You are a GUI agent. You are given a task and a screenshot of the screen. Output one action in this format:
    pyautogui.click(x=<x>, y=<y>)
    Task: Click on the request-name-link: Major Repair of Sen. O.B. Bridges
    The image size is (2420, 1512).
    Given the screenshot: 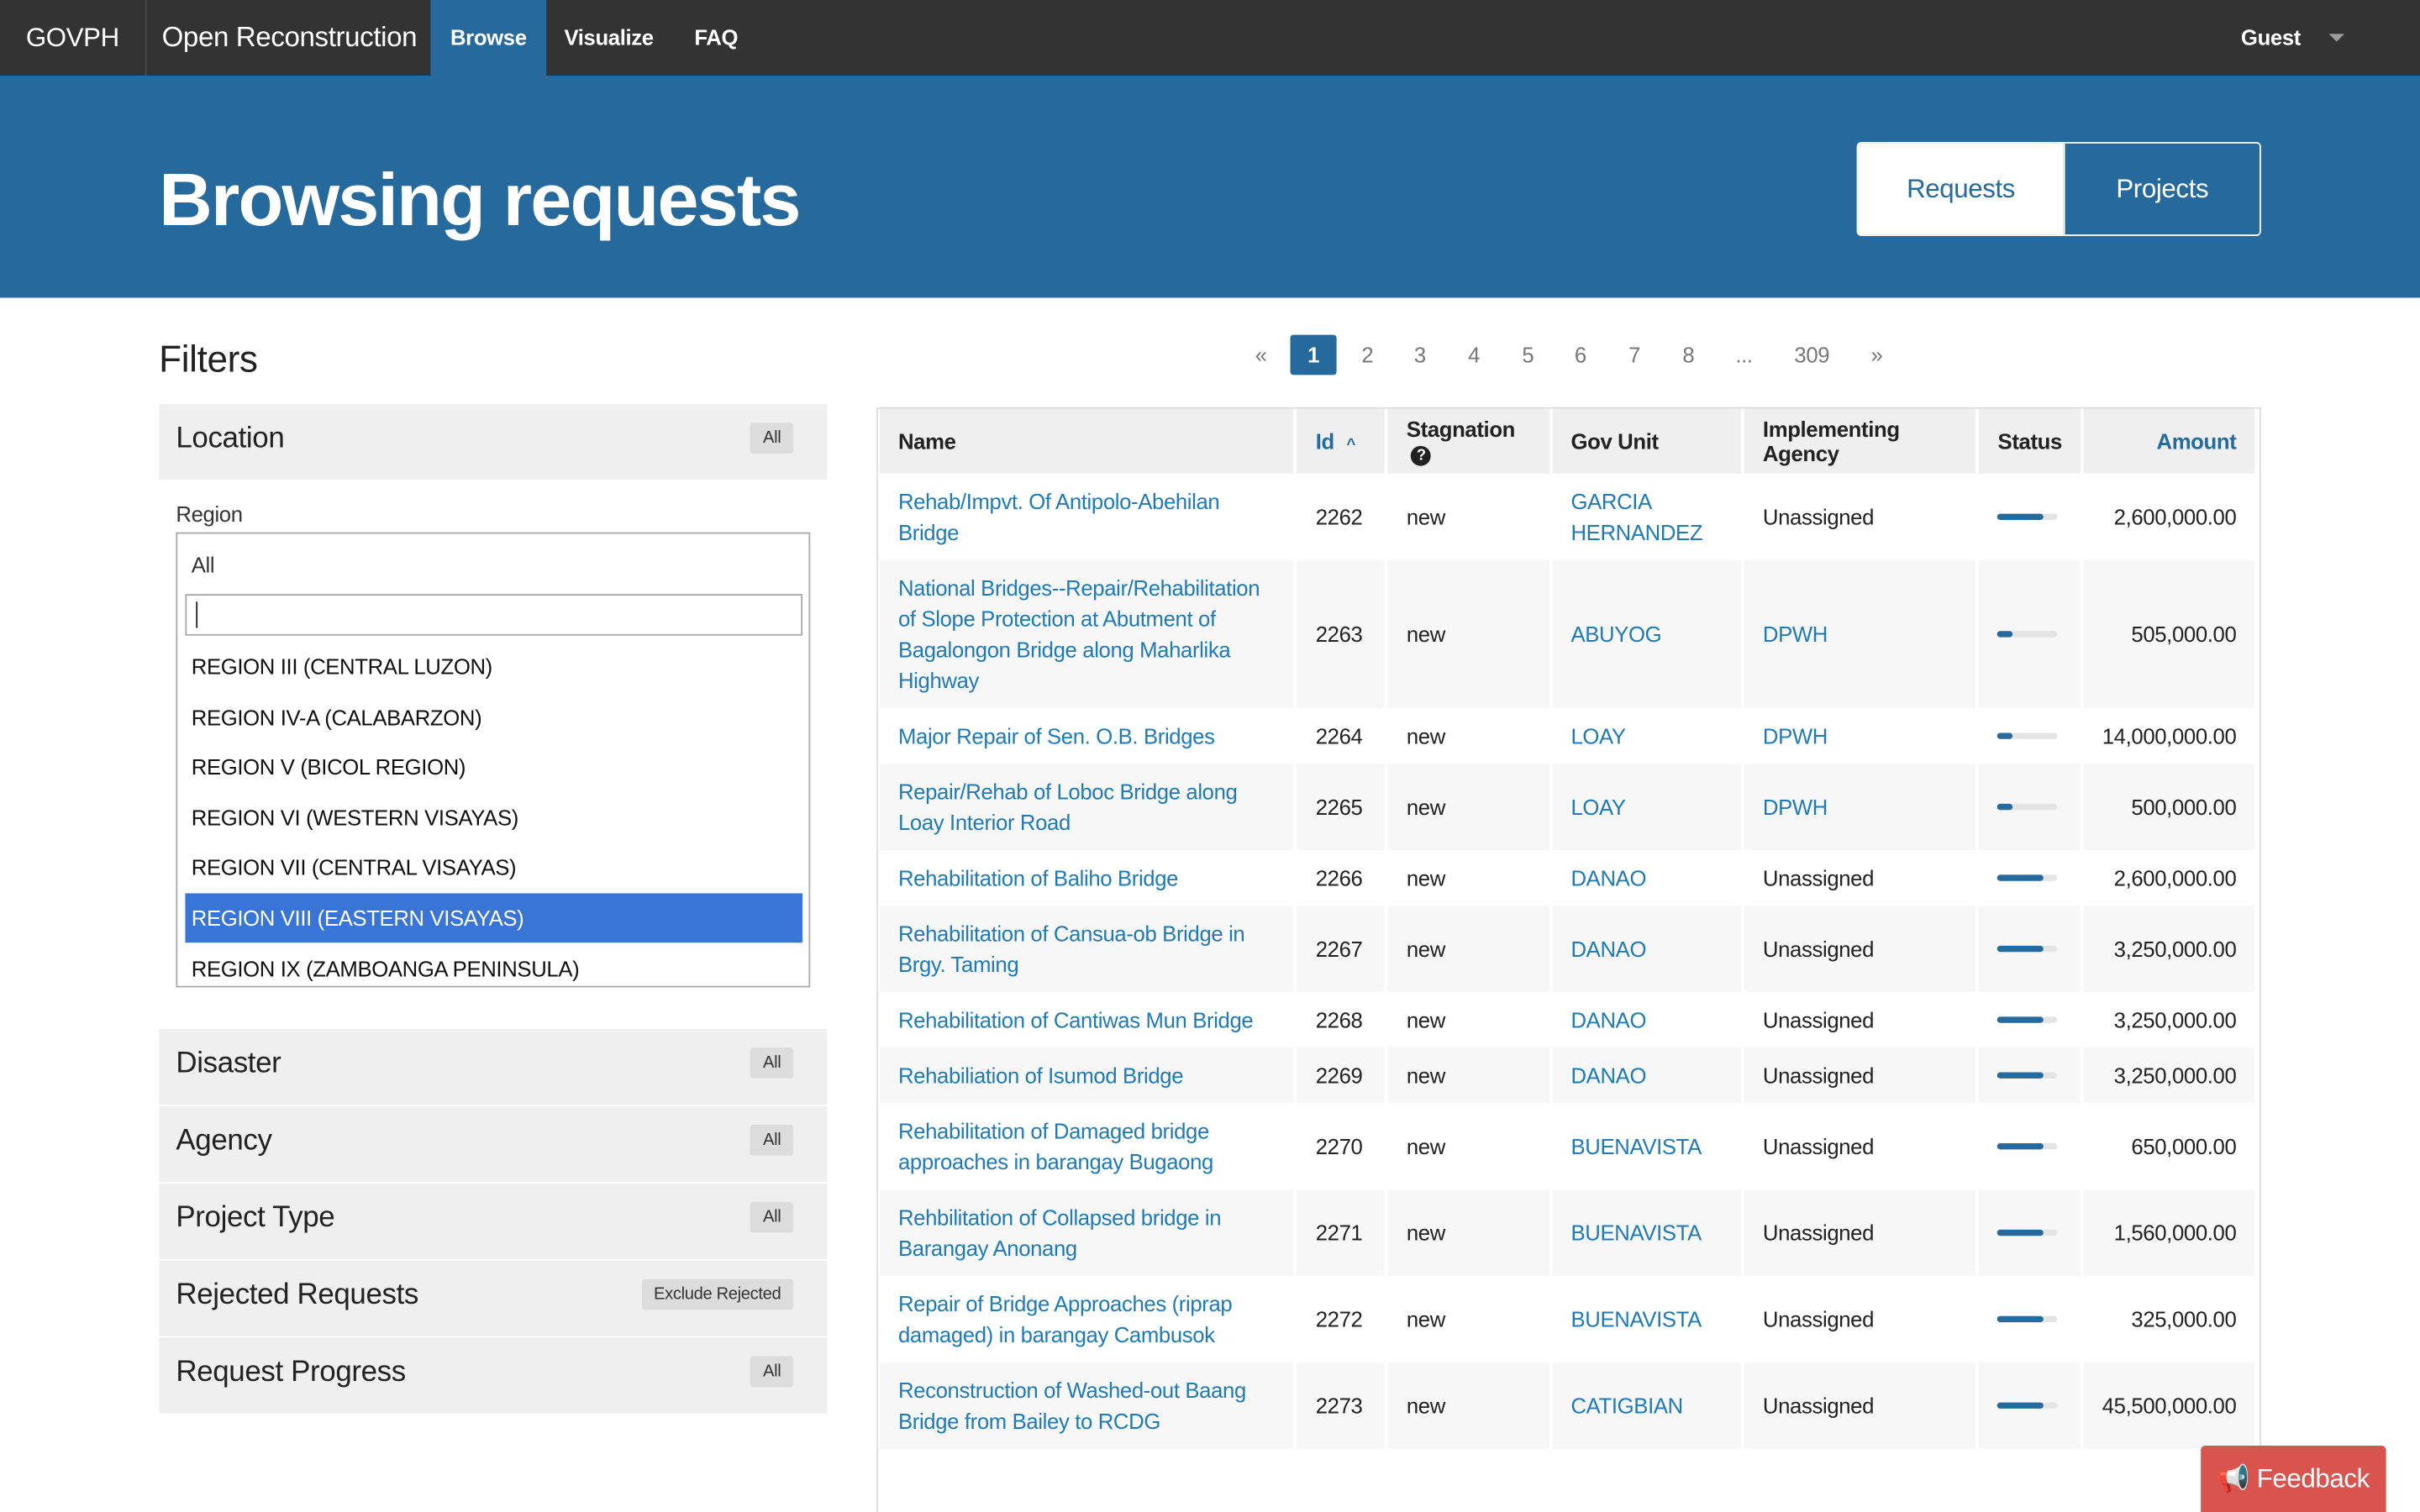 What is the action you would take?
    pyautogui.click(x=1056, y=735)
    